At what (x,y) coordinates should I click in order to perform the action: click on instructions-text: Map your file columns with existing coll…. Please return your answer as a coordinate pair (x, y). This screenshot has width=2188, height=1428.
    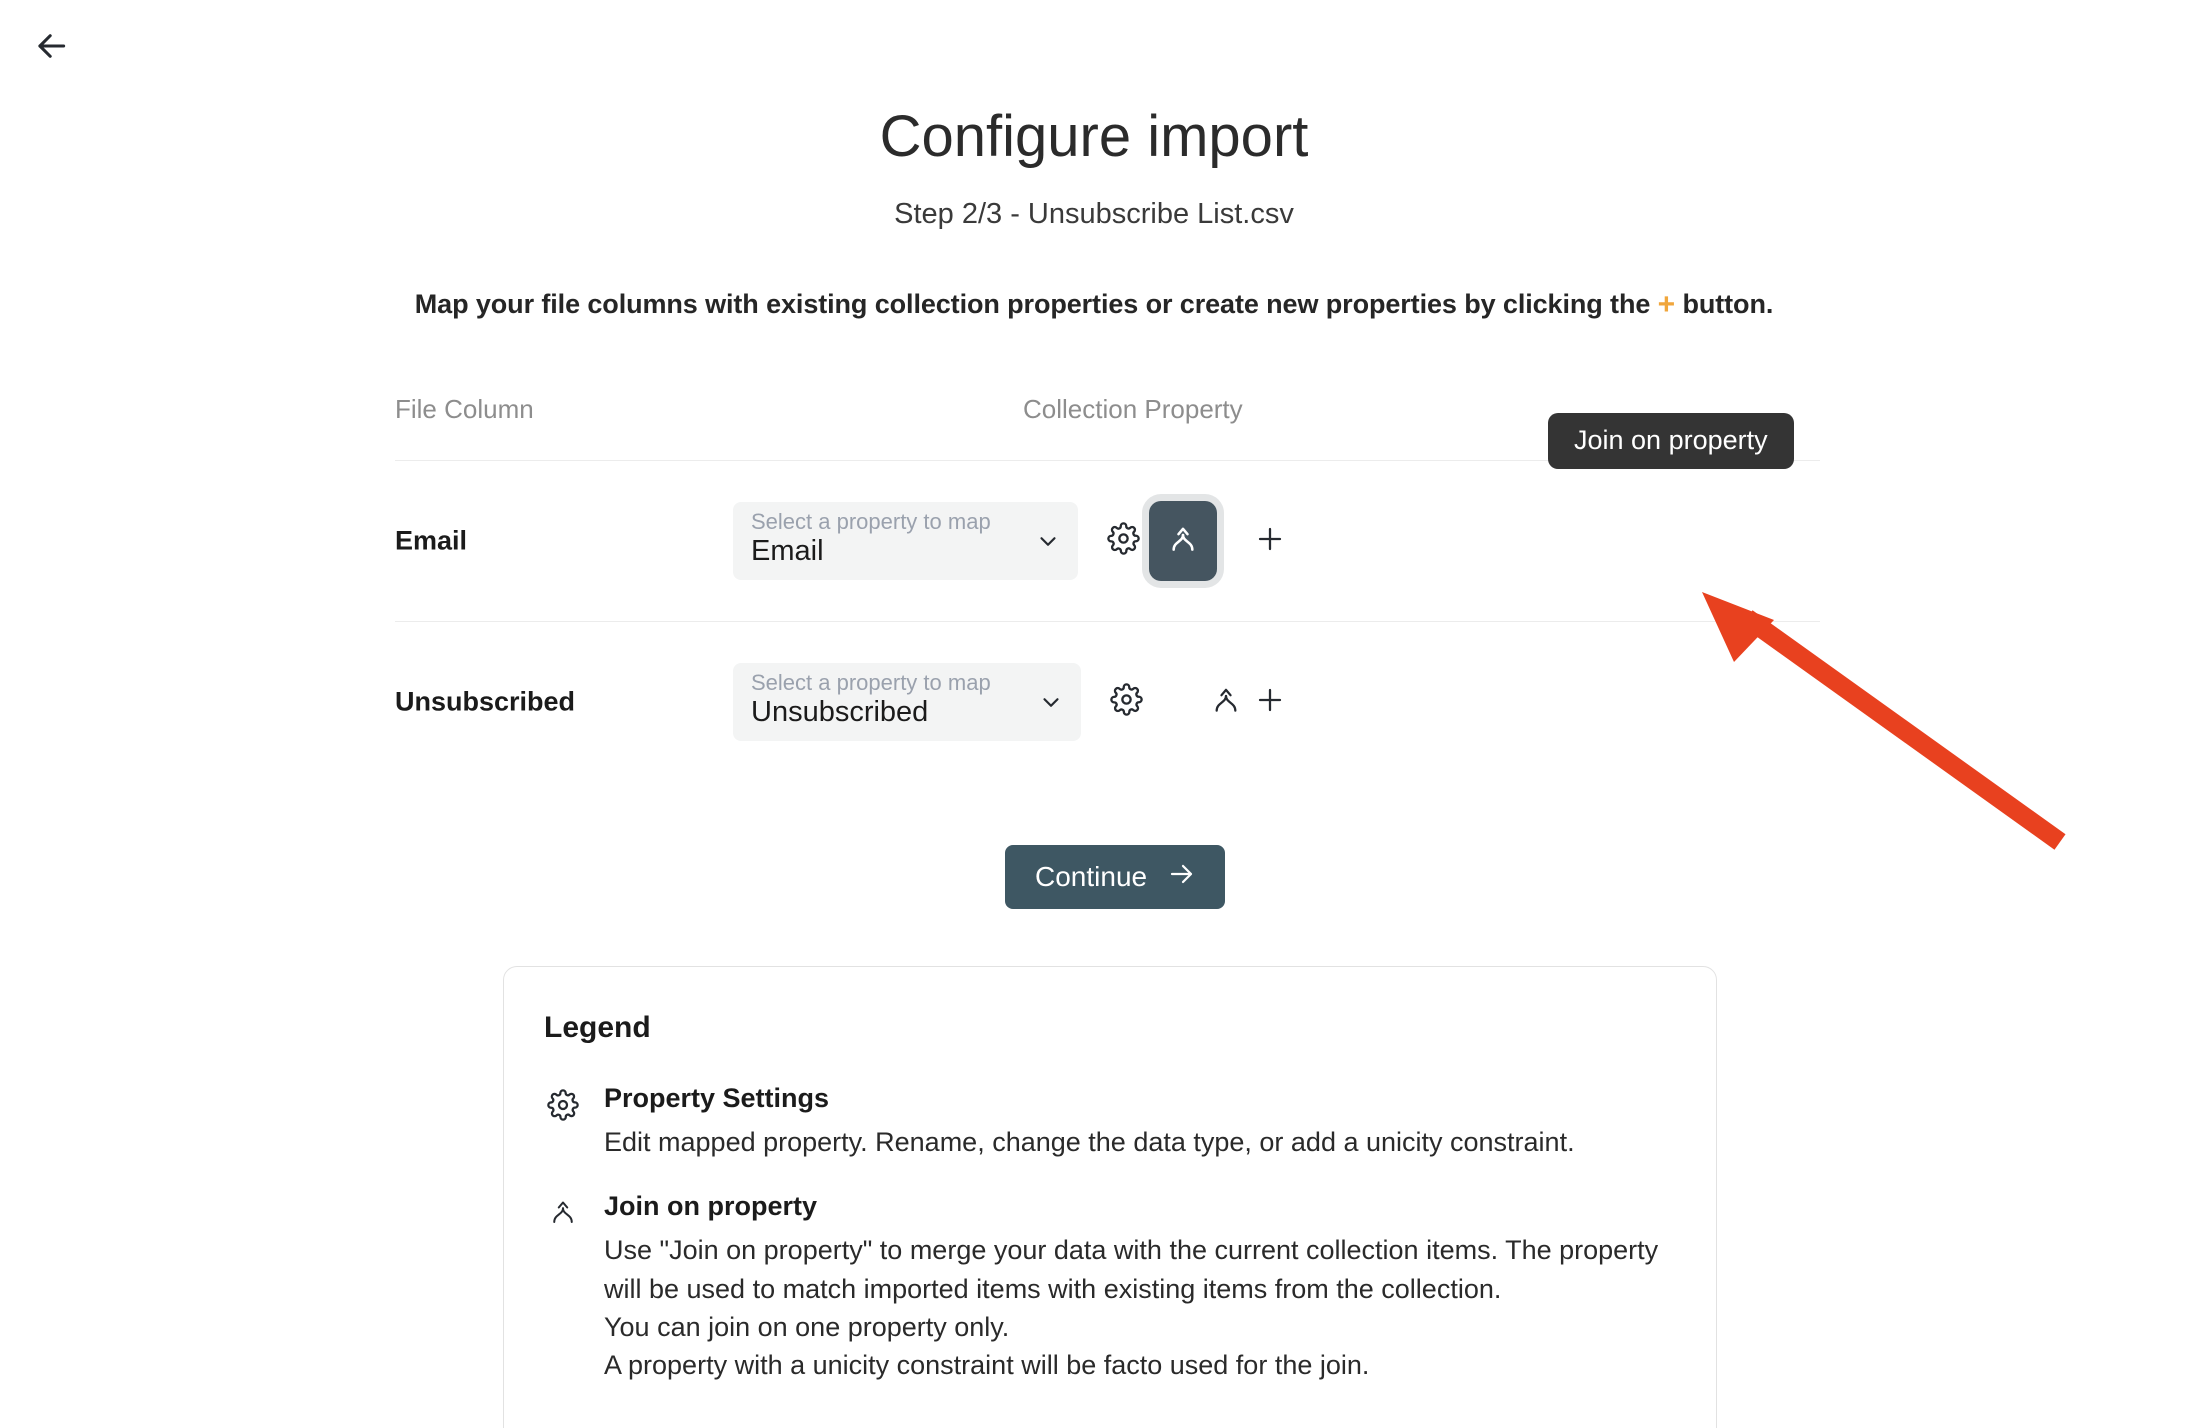
    Looking at the image, I should click on (1094, 305).